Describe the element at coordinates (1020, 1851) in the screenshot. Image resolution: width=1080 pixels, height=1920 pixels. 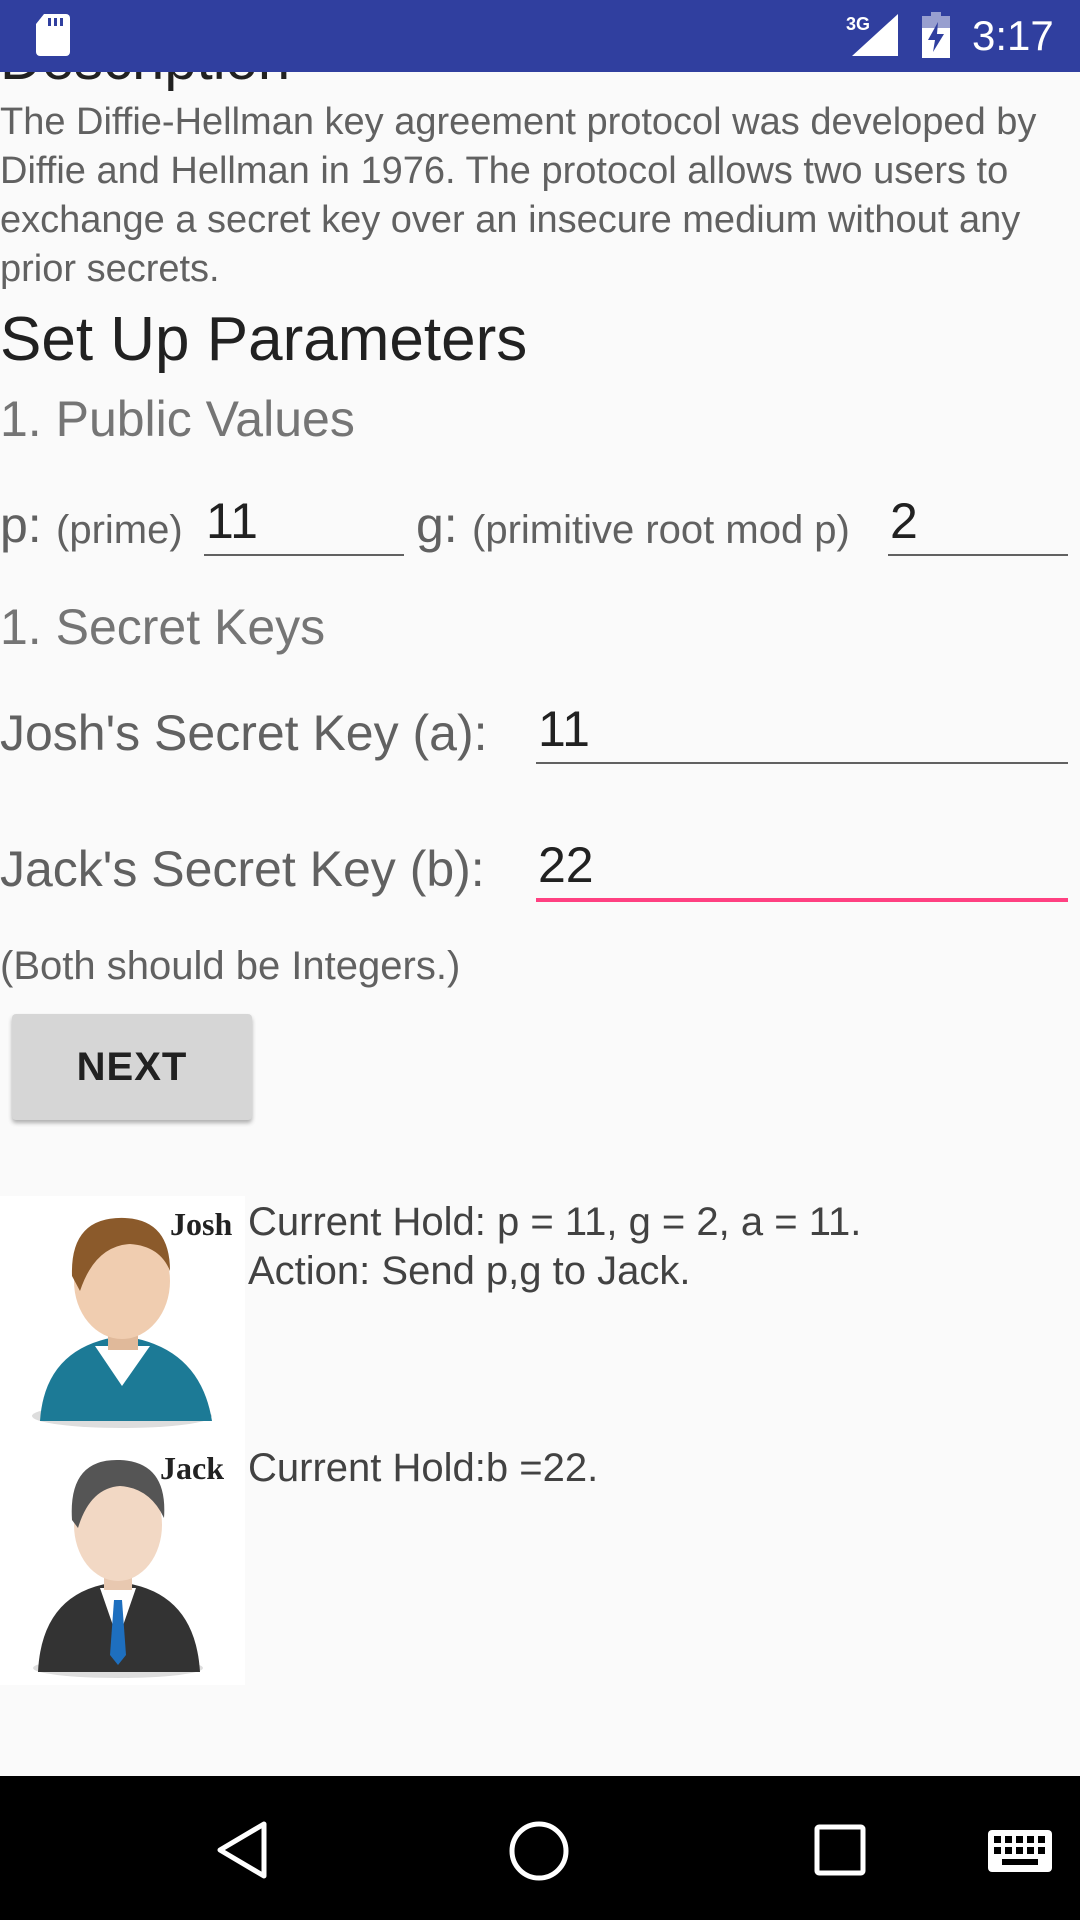
I see `keyboard-icon` at that location.